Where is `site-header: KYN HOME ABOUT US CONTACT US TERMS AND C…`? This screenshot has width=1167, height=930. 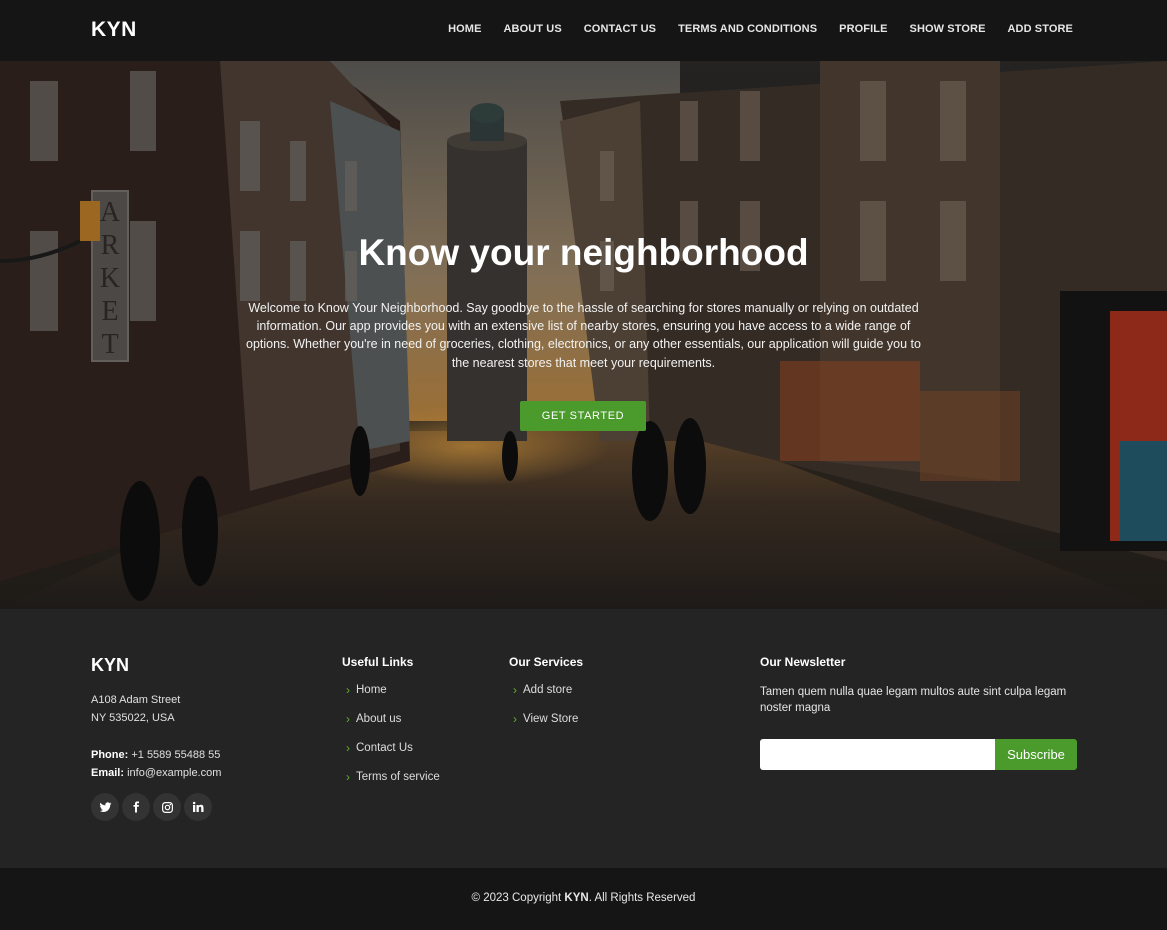
site-header: KYN HOME ABOUT US CONTACT US TERMS AND C… is located at coordinates (583, 30).